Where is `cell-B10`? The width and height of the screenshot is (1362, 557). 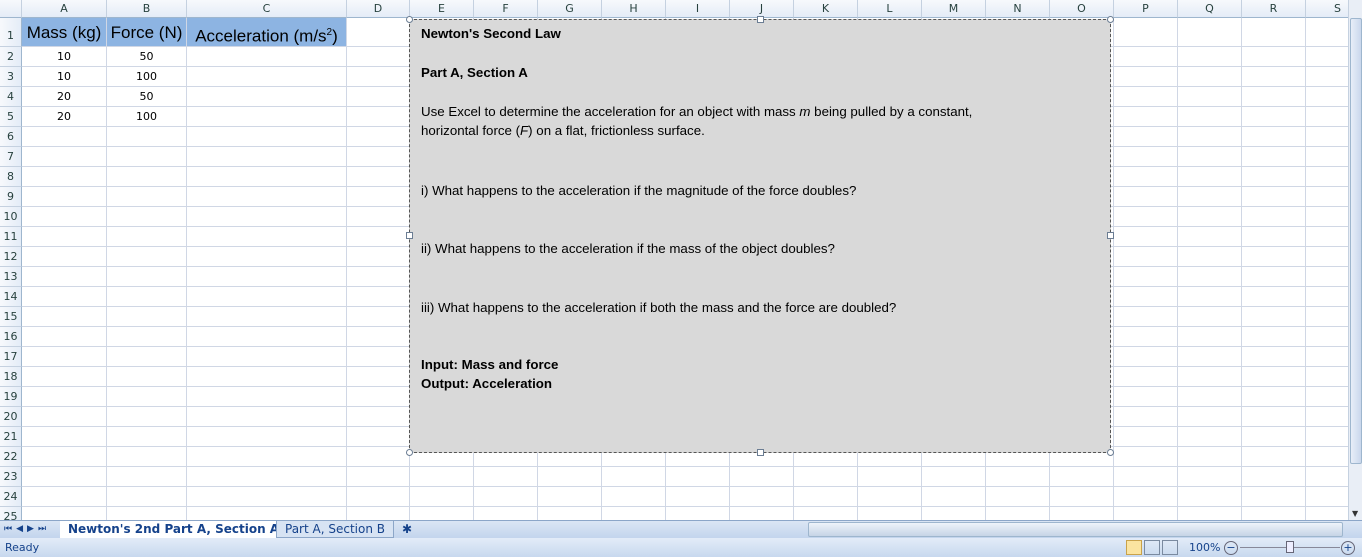
cell-B10 is located at coordinates (147, 217).